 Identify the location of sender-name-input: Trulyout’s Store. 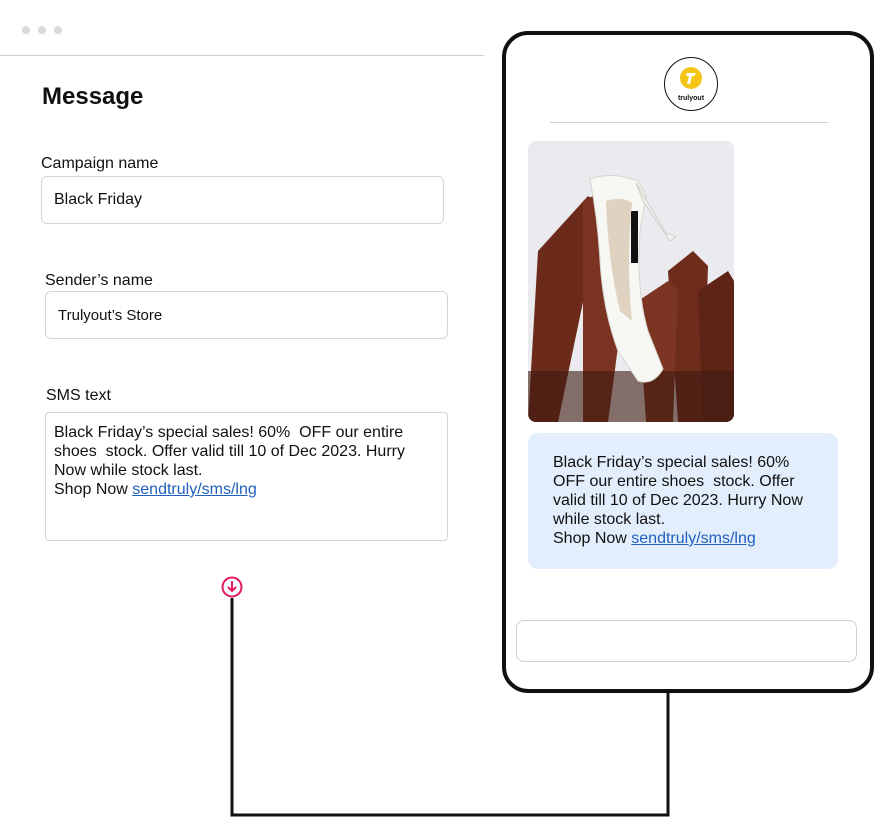
(246, 315).